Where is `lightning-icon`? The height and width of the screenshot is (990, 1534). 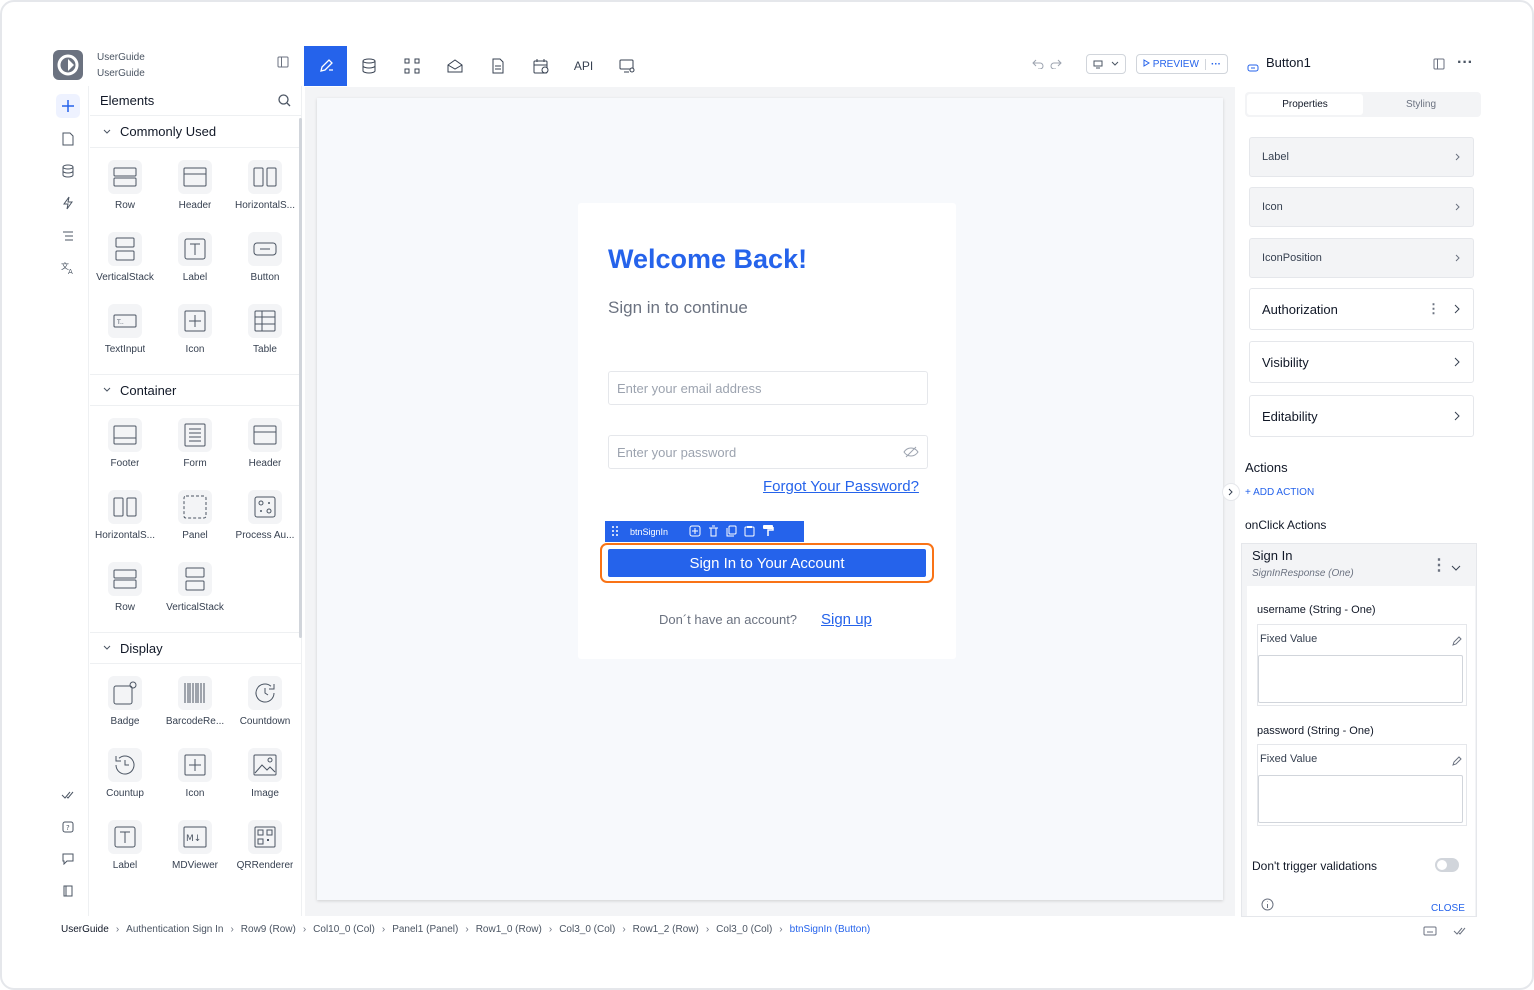
lightning-icon is located at coordinates (68, 203).